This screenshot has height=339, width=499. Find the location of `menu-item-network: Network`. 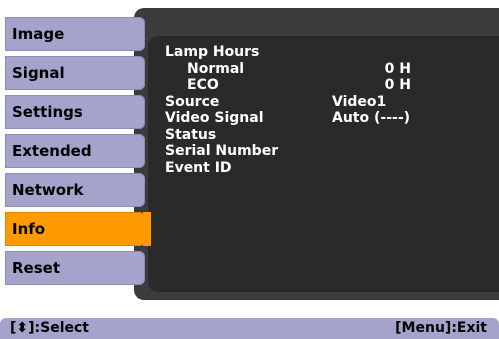

menu-item-network: Network is located at coordinates (75, 190).